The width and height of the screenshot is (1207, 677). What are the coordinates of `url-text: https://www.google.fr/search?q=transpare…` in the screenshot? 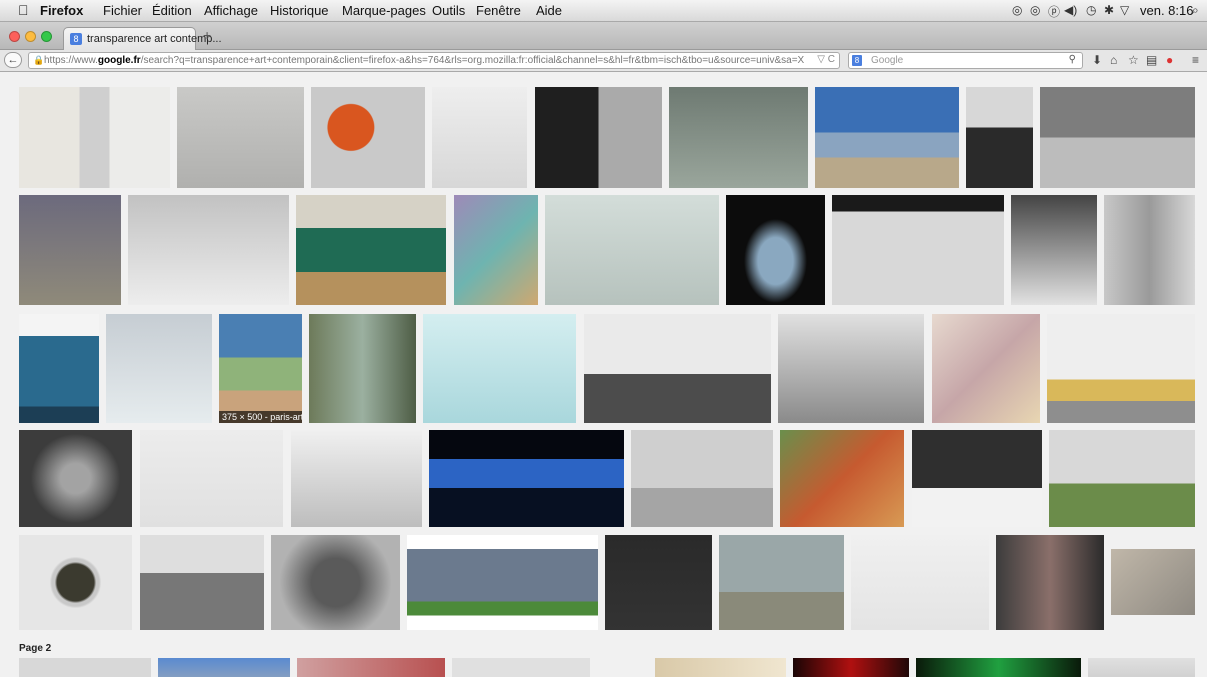 It's located at (424, 60).